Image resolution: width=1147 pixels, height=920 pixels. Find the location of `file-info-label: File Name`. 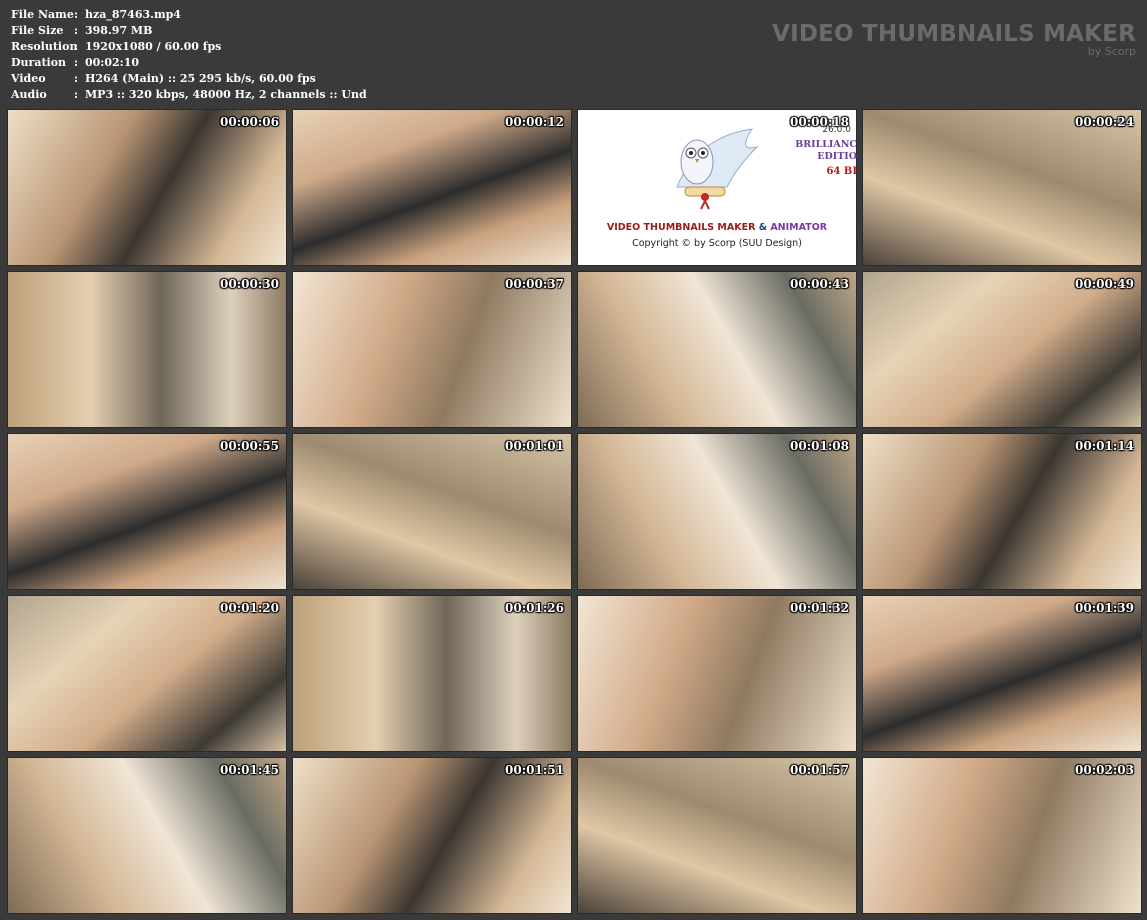

file-info-label: File Name is located at coordinates (42, 14).